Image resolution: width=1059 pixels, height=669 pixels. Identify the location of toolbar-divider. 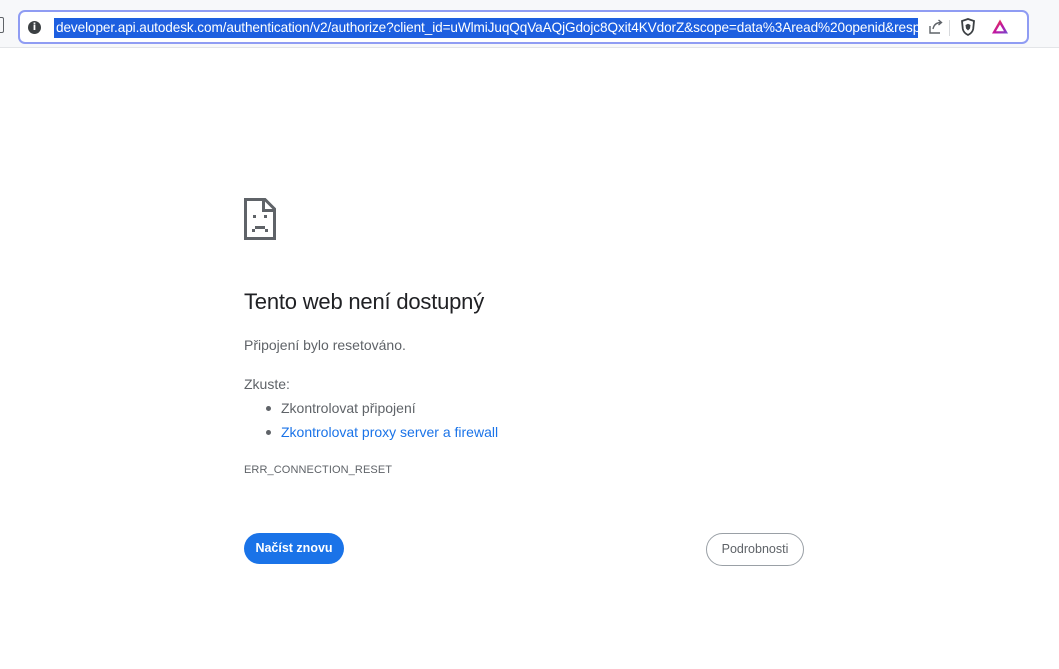
(949, 28).